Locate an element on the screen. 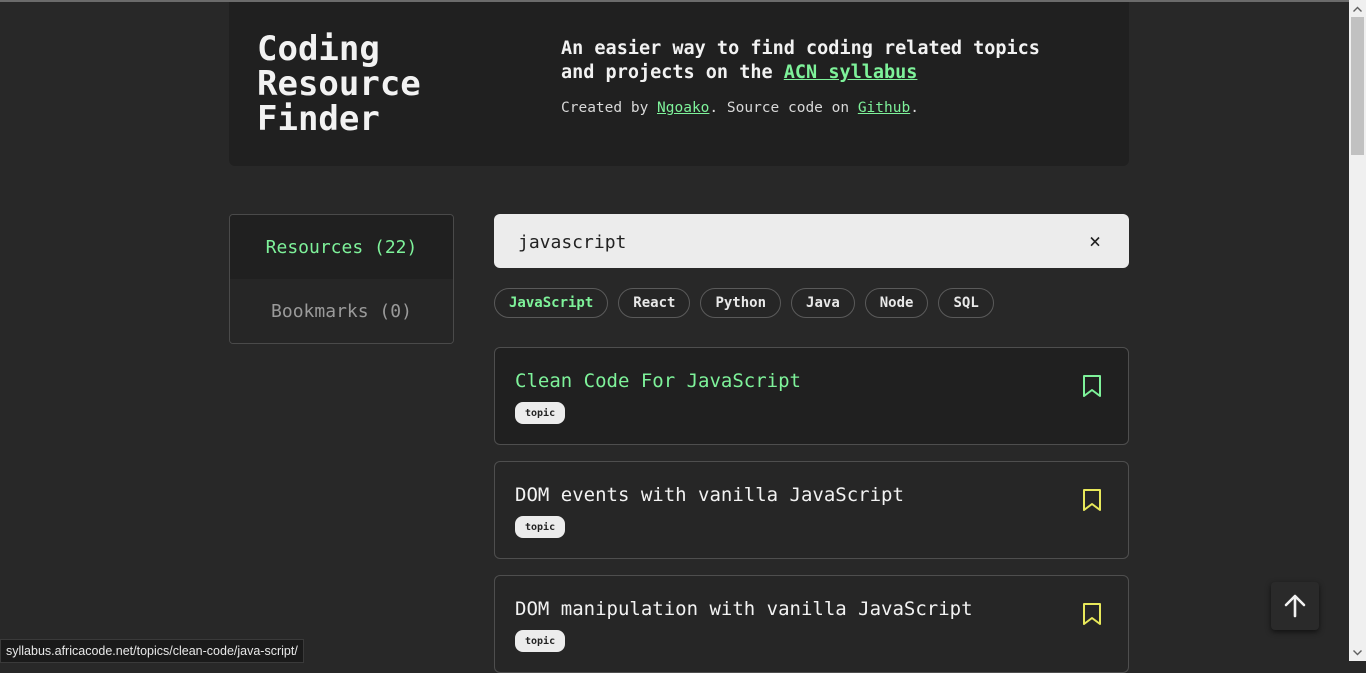 This screenshot has height=673, width=1366. scroll-to-top-button is located at coordinates (1295, 606).